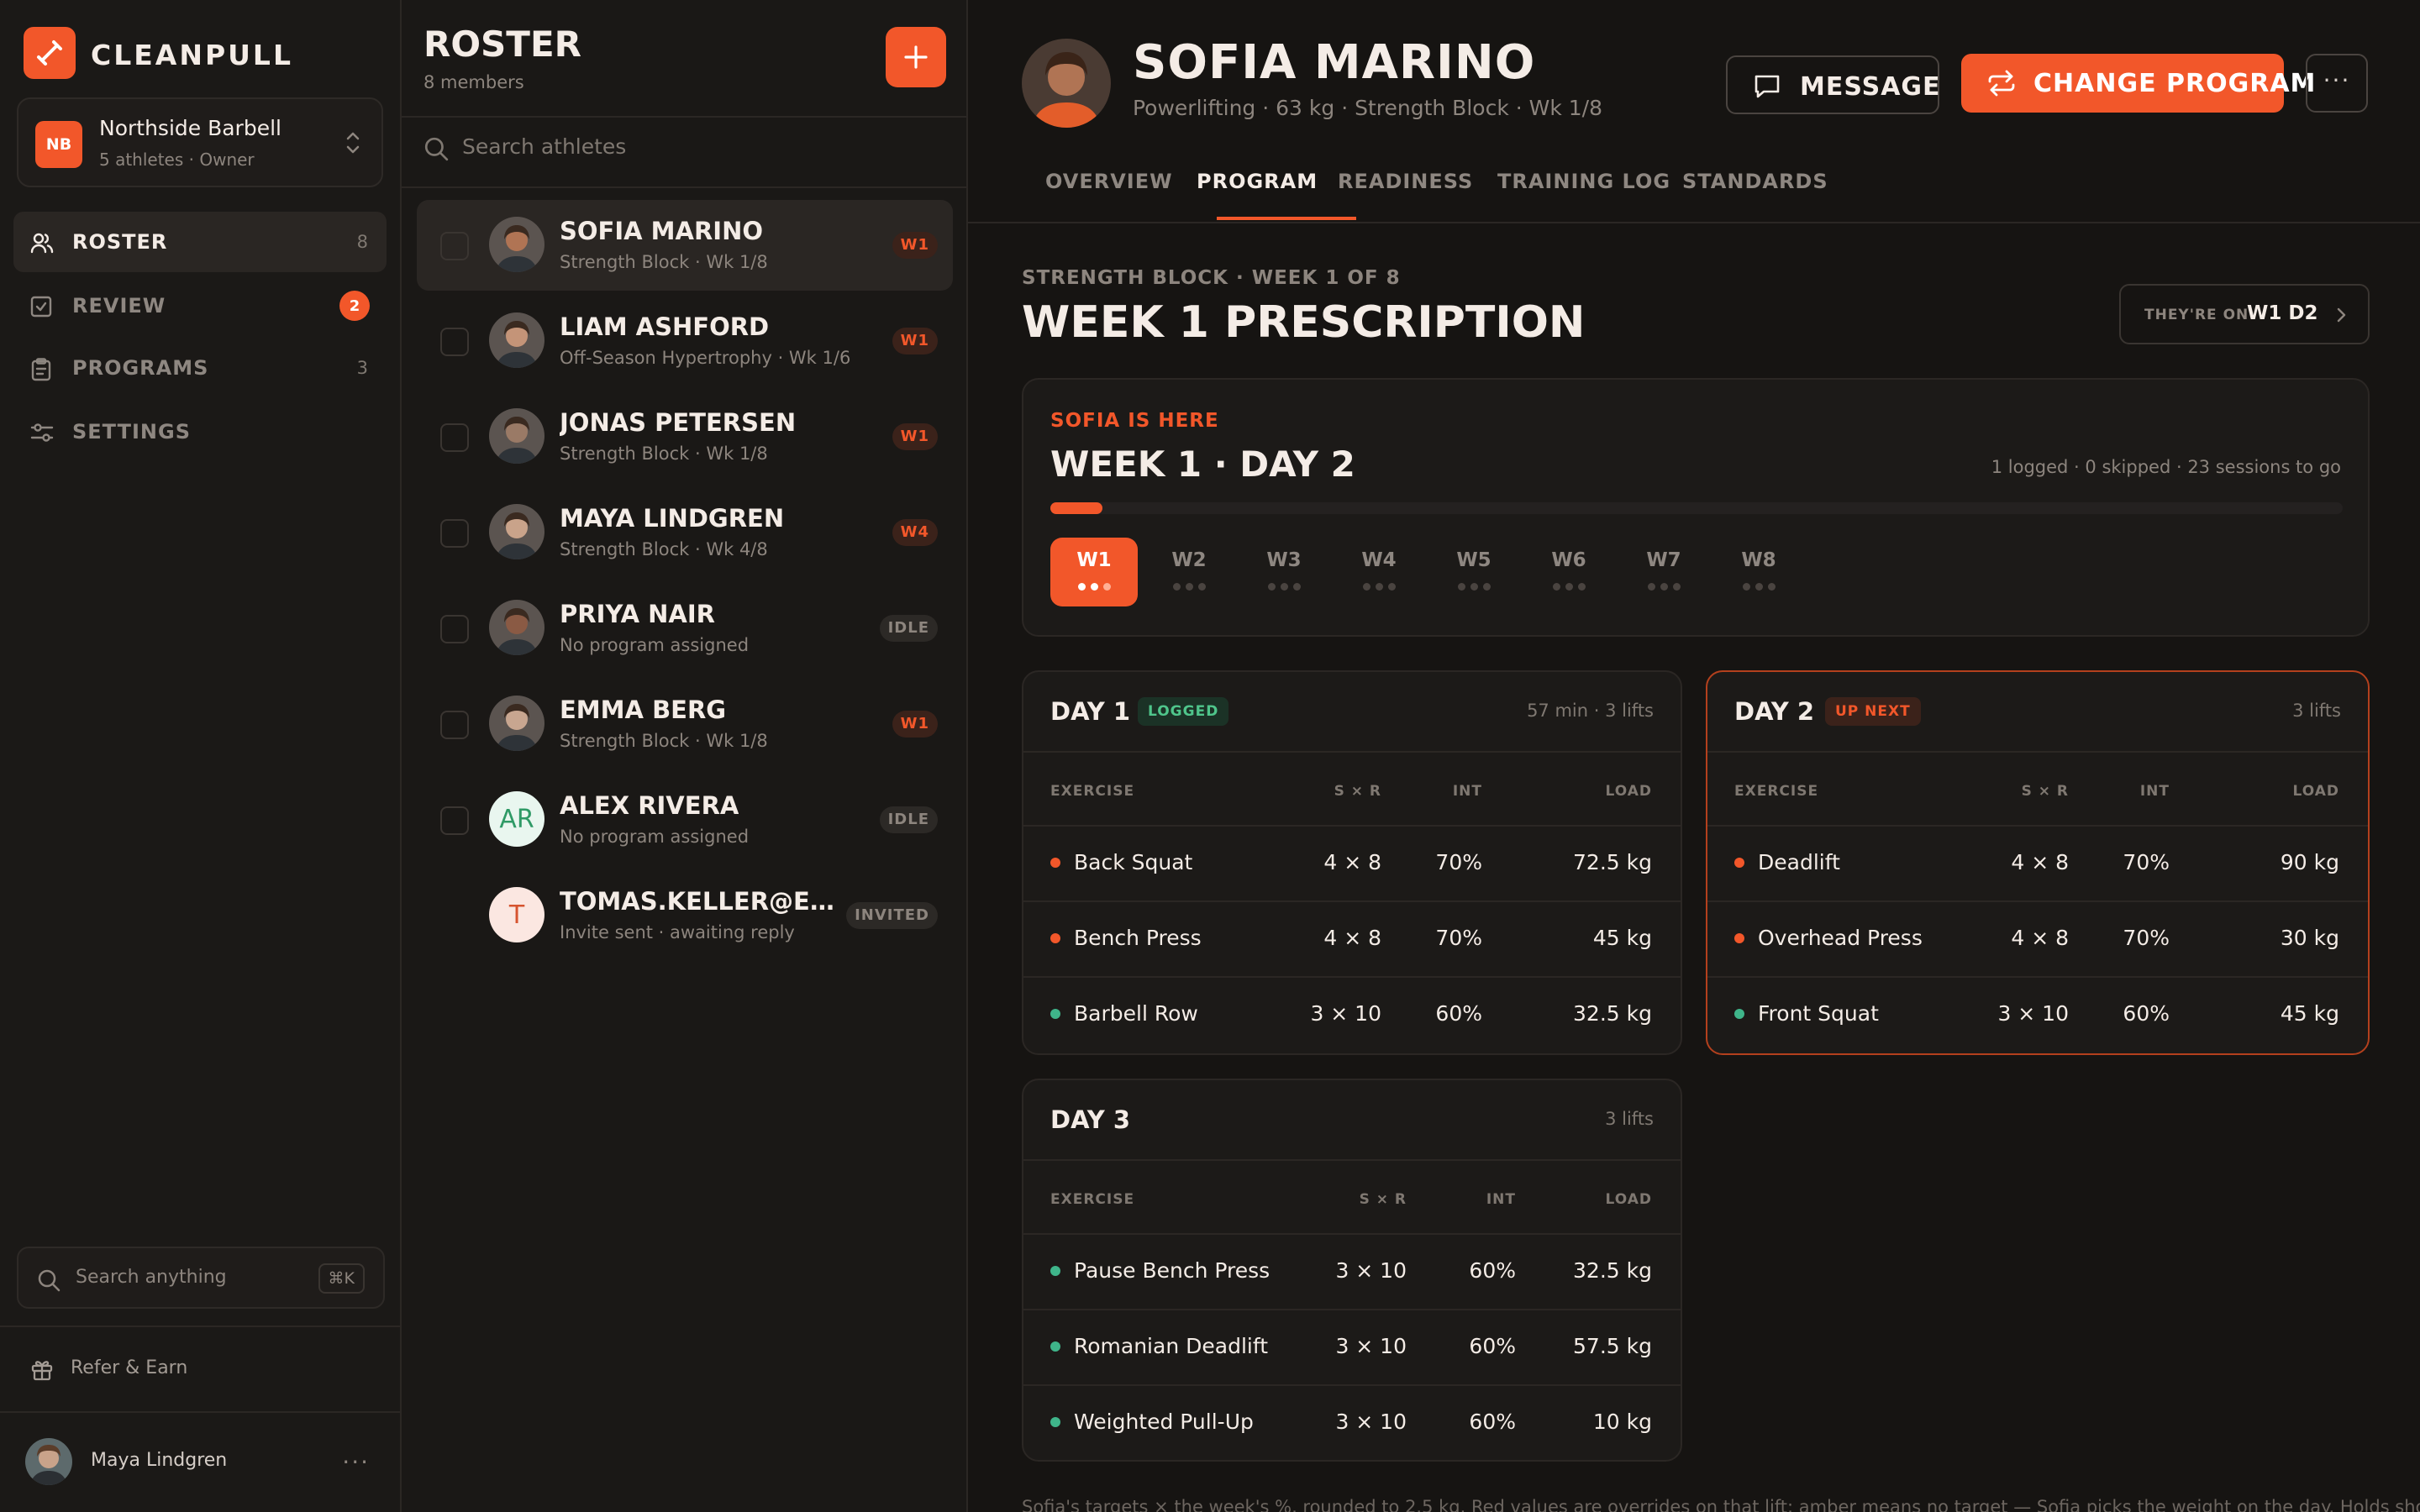 The width and height of the screenshot is (2420, 1512). I want to click on exercise-name: Romanian Deadlift, so click(1171, 1346).